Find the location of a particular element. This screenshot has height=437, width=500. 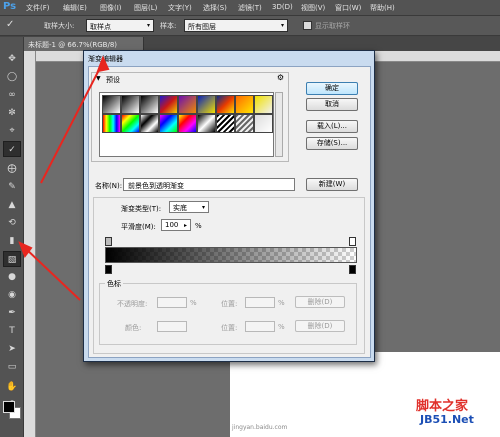

sample-label: 样本: is located at coordinates (168, 26).